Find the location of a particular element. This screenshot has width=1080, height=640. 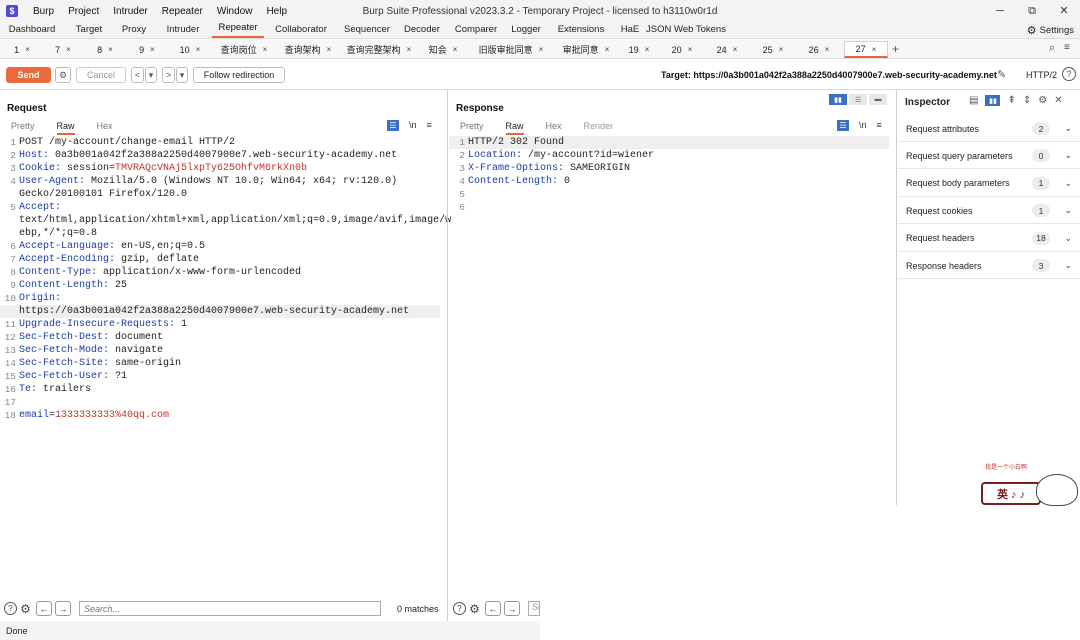

request-tab-raw: Raw is located at coordinates (65, 128).